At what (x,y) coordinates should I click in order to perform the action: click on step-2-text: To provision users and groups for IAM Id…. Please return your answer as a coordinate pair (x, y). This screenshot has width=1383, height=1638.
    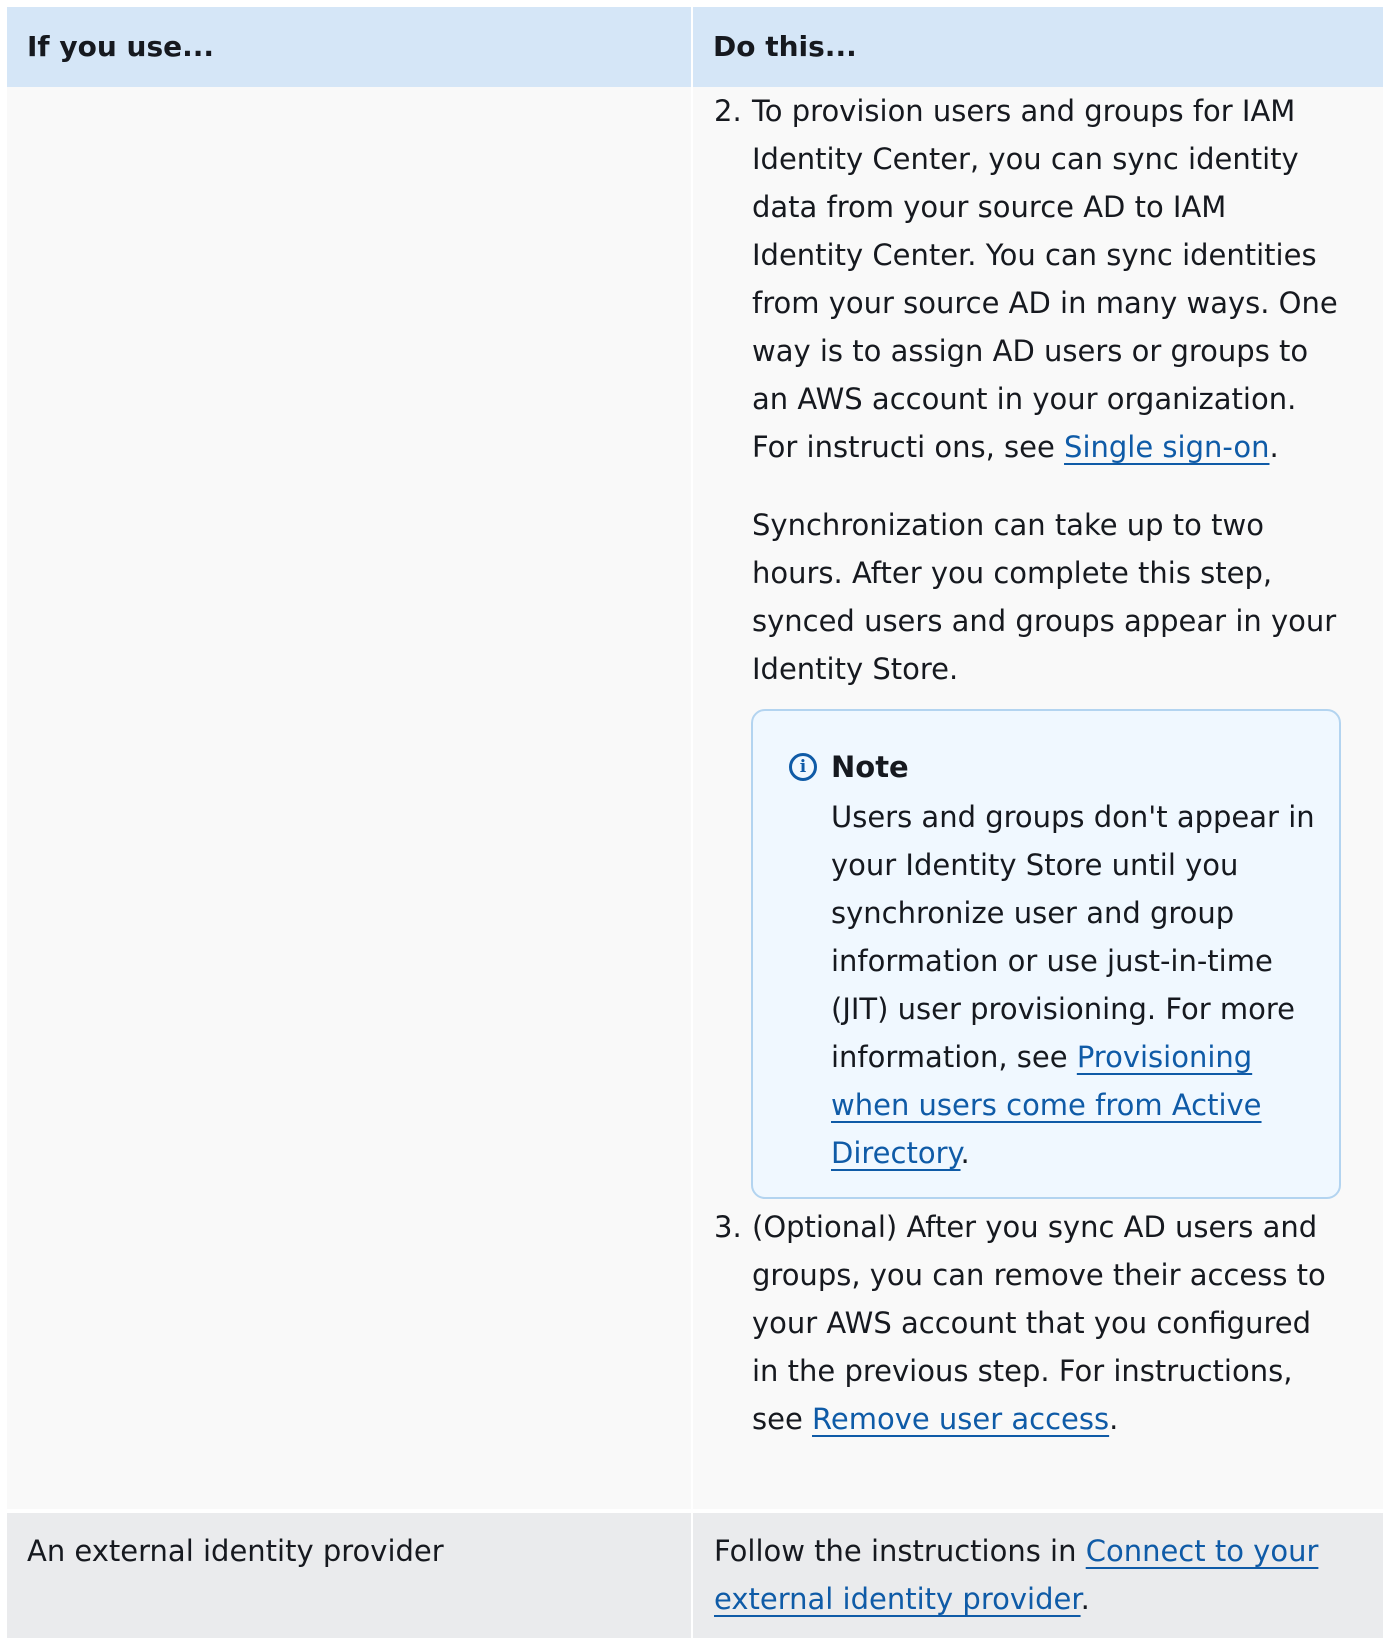
    Looking at the image, I should click on (1048, 279).